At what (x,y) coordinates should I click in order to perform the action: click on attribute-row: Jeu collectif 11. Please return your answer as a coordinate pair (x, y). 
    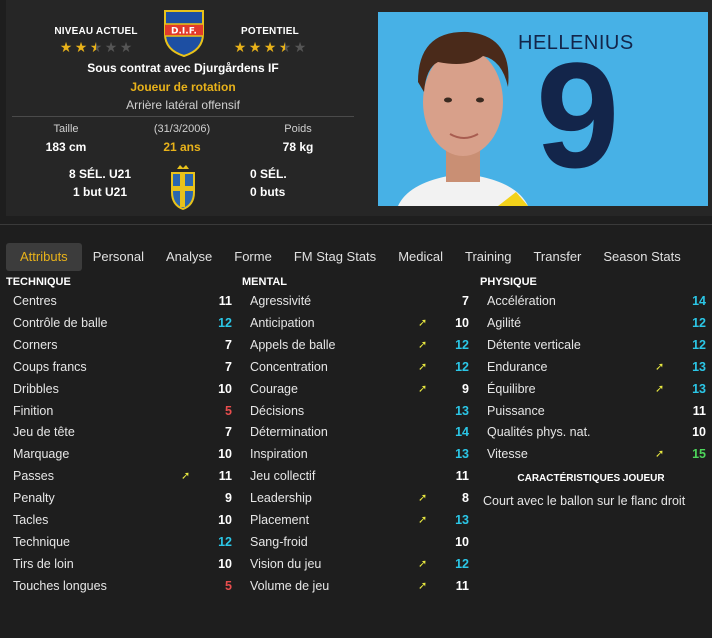
    Looking at the image, I should click on (359, 476).